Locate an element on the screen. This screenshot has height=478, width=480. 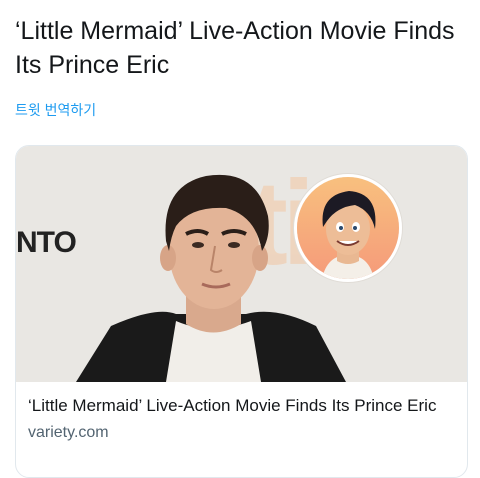
prince-eric-avatar is located at coordinates (348, 228).